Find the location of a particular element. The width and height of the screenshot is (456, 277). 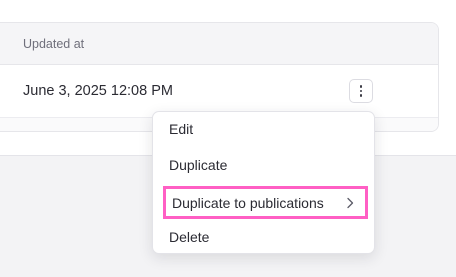

more-vertical-icon is located at coordinates (361, 91).